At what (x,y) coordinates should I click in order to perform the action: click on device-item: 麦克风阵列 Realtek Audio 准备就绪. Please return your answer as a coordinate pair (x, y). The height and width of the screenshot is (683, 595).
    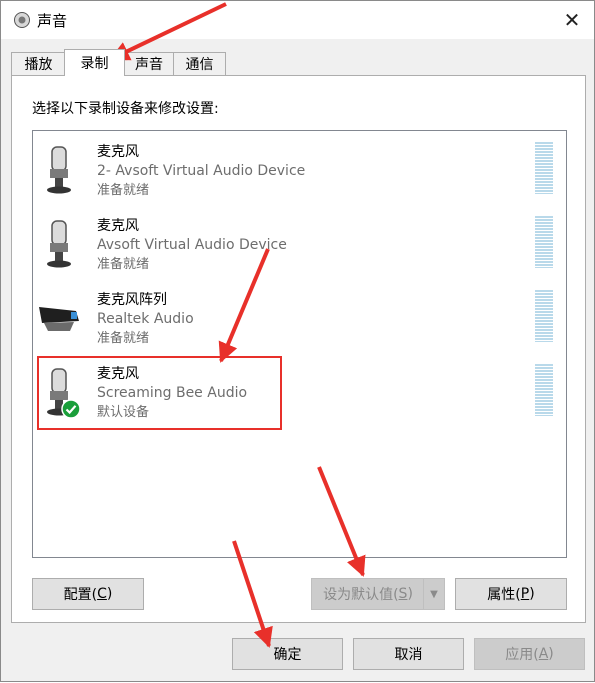
    Looking at the image, I should click on (299, 320).